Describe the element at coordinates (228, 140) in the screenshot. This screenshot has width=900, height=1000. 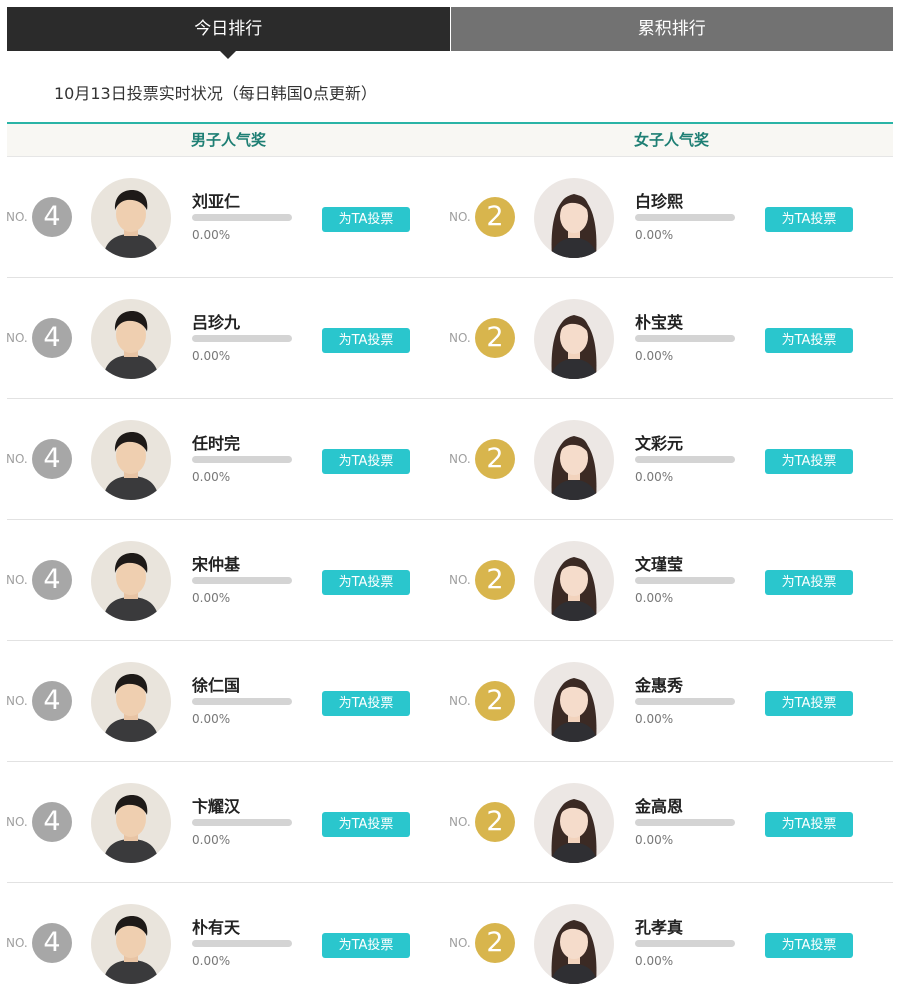
I see `male-category-title: 男子人气奖` at that location.